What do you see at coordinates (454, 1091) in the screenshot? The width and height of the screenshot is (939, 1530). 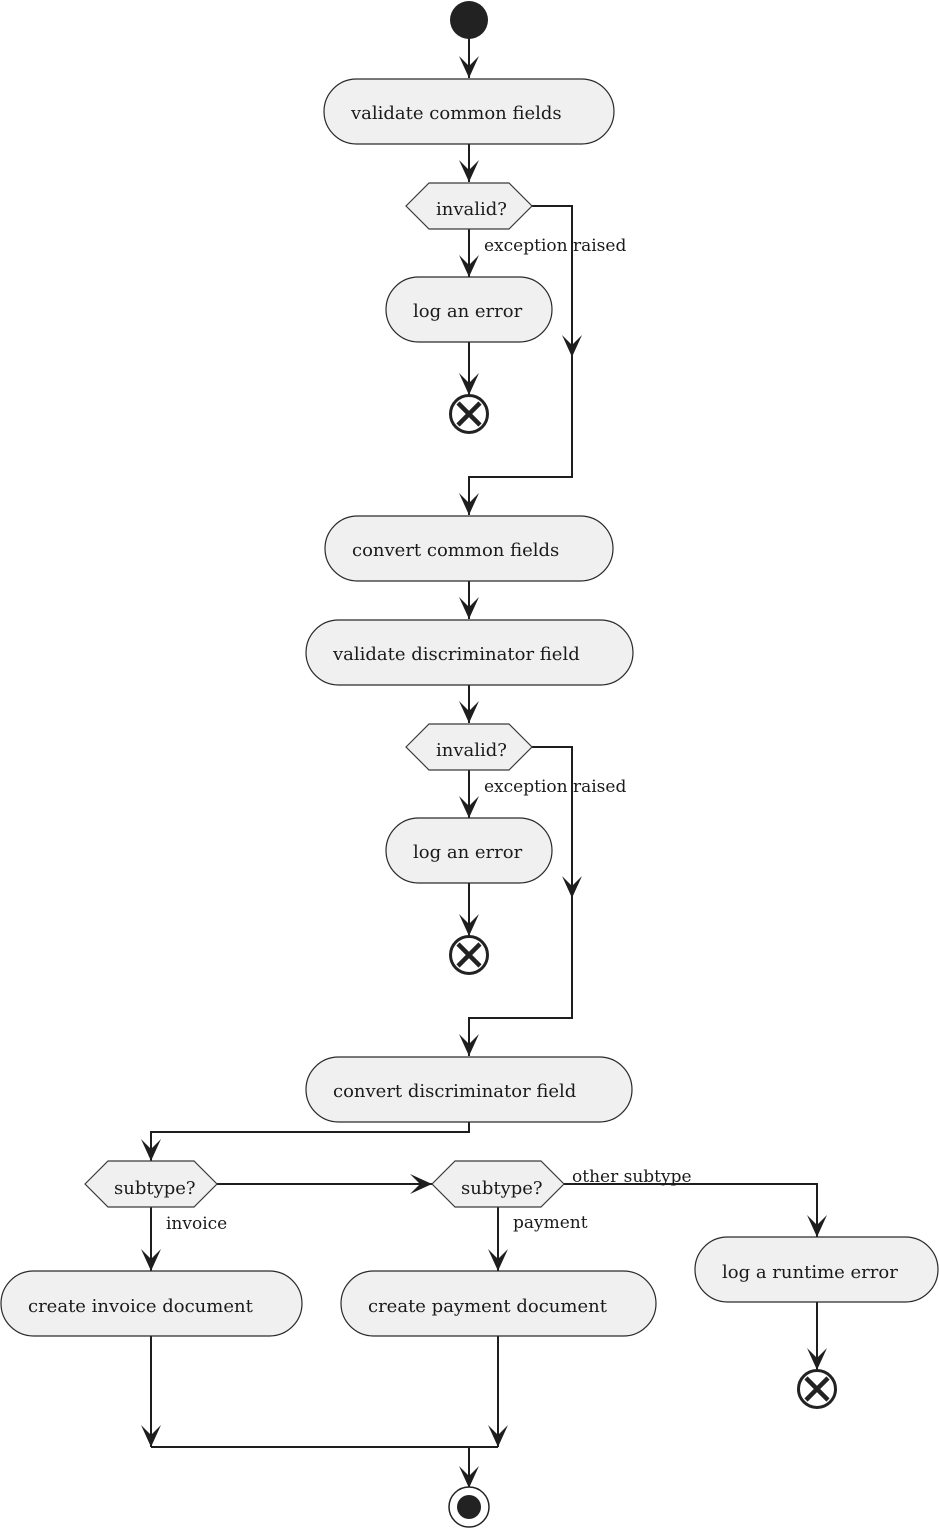 I see `action-label: convert discriminator field` at bounding box center [454, 1091].